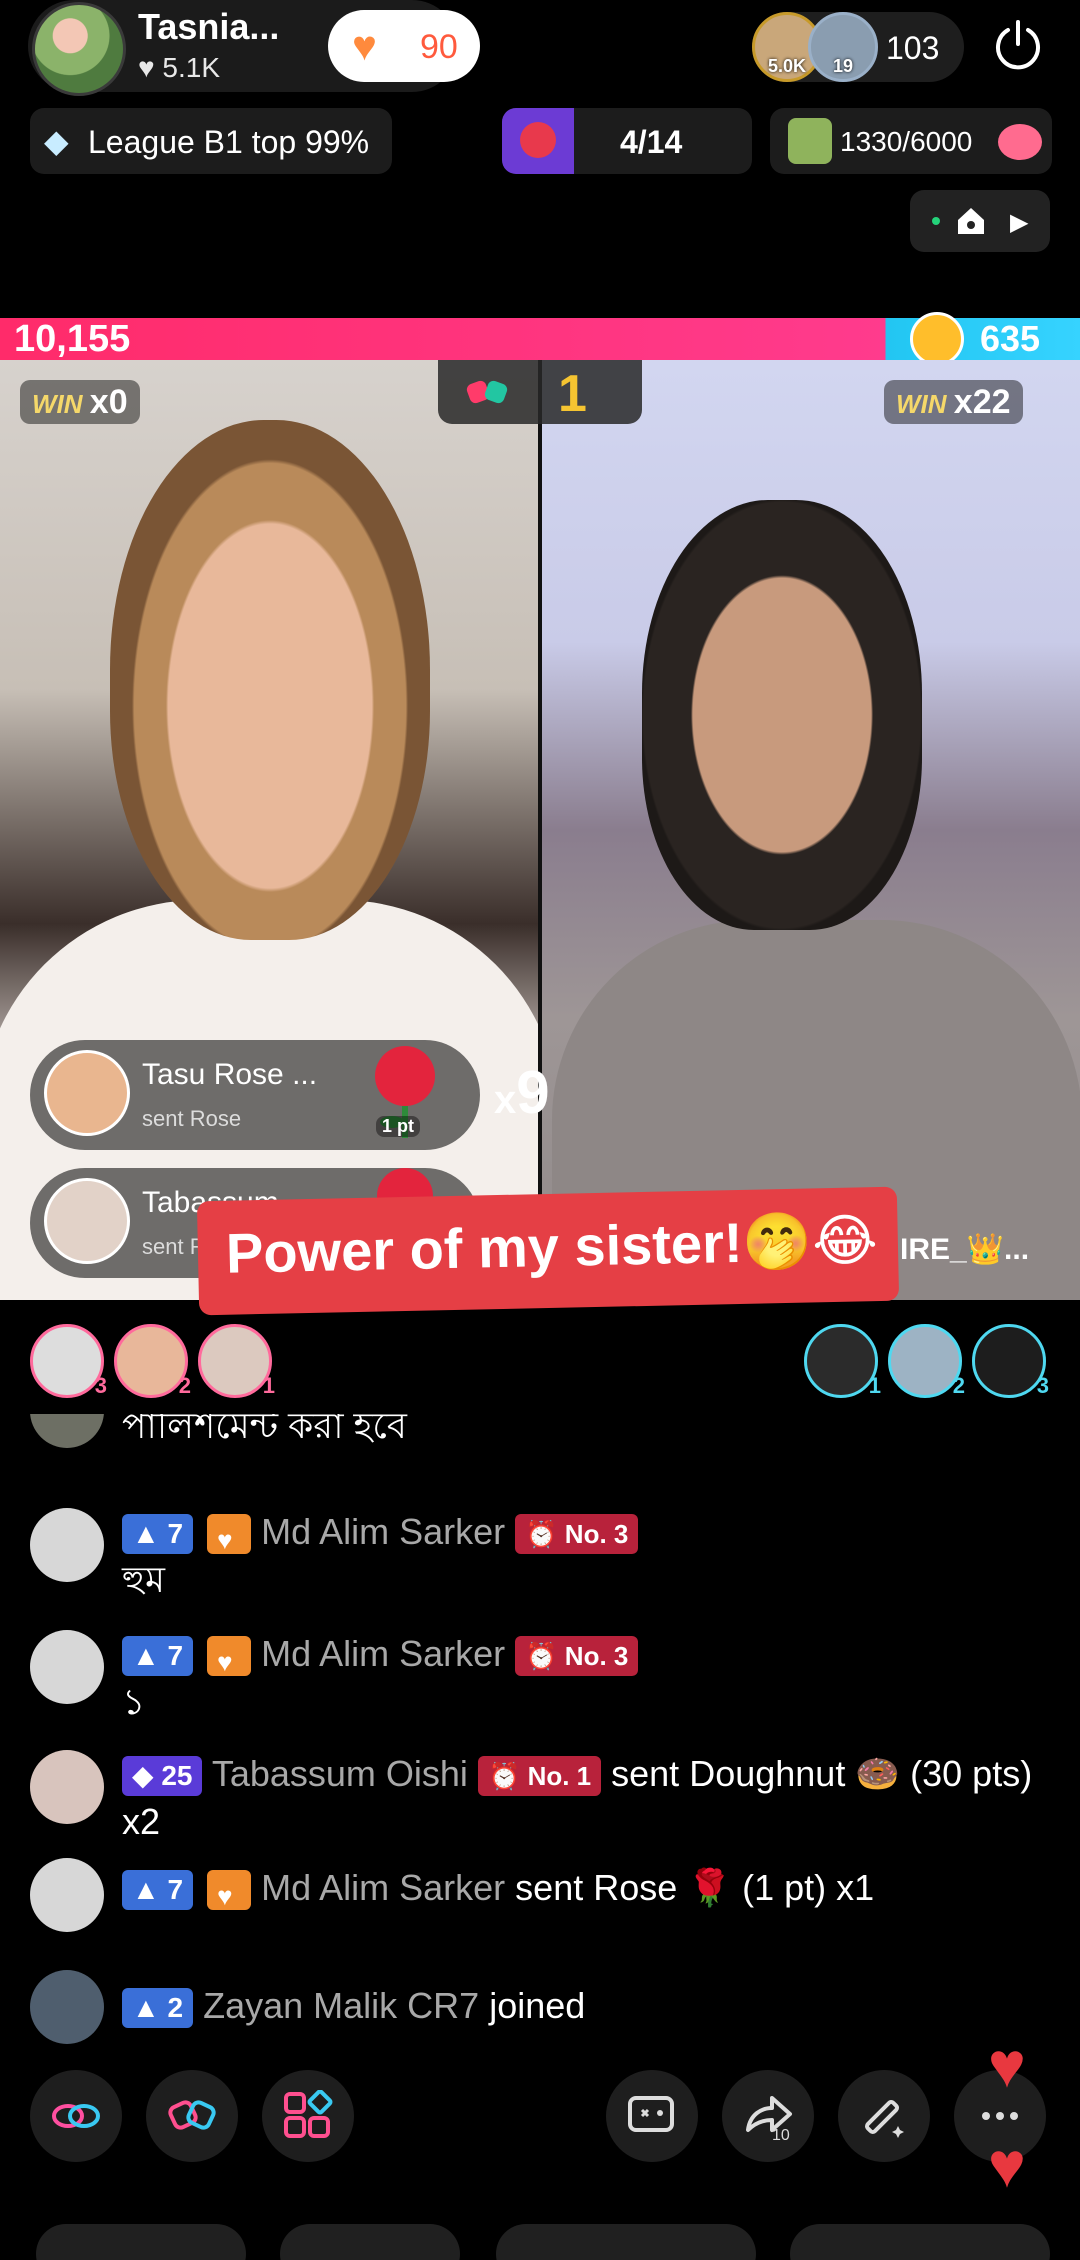  What do you see at coordinates (340, 1773) in the screenshot?
I see `chat-username: Tabassum Oishi` at bounding box center [340, 1773].